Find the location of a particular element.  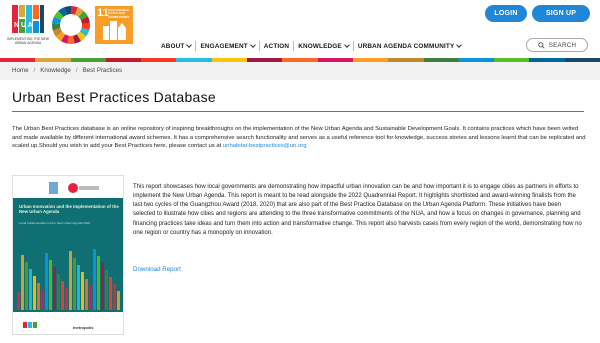

signup-button: SIGN UP is located at coordinates (561, 13).